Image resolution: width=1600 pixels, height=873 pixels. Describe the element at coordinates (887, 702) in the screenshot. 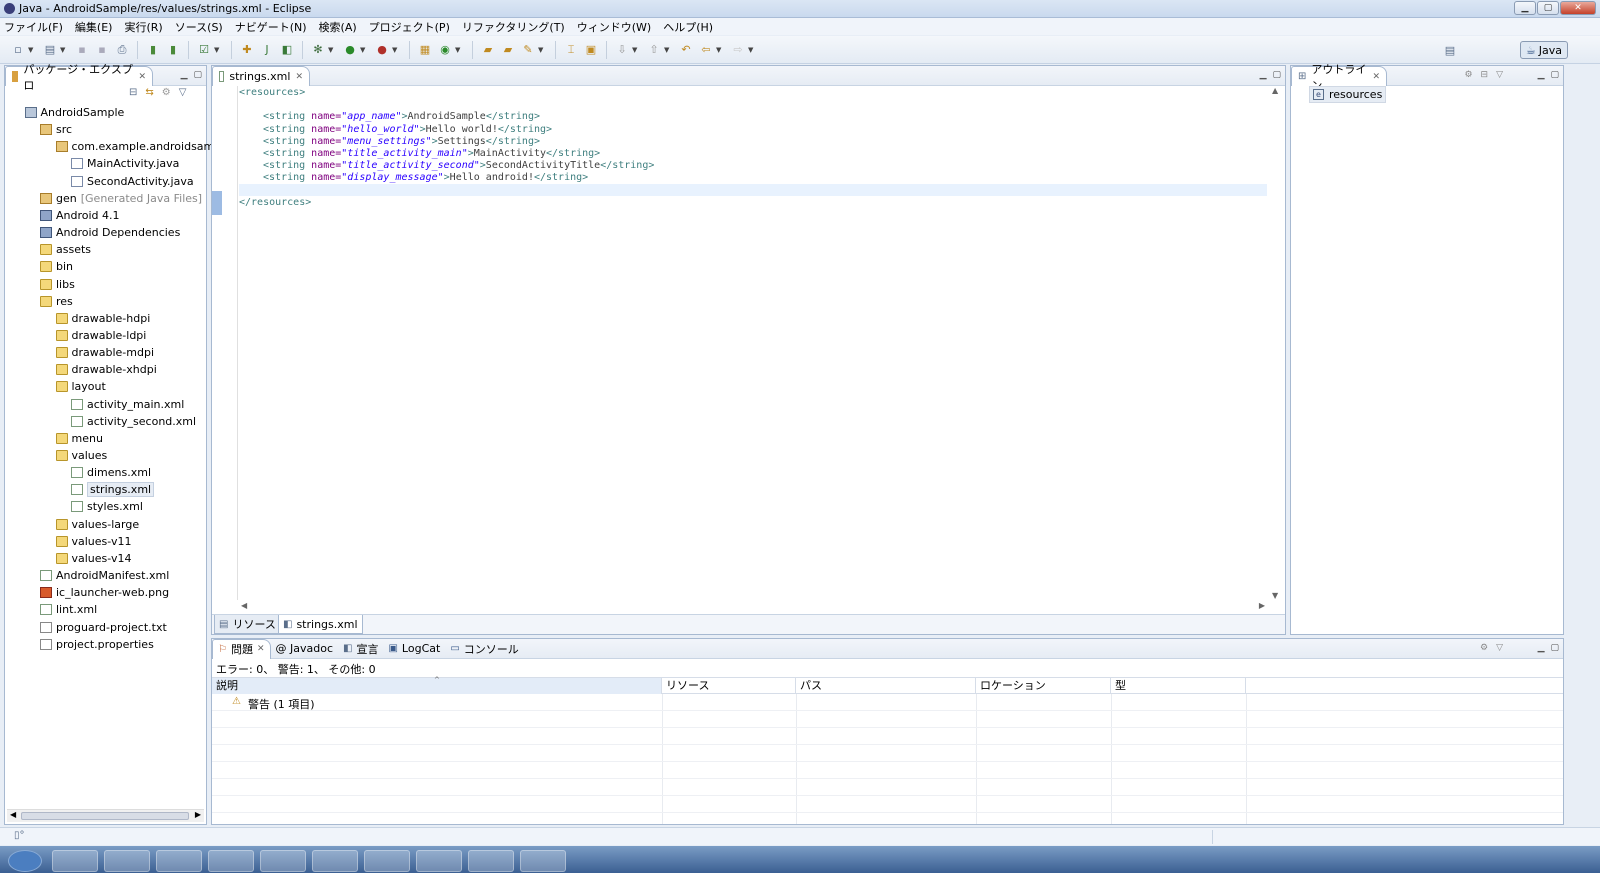

I see `table-row: ⚠ 警告 (1 項目)` at that location.